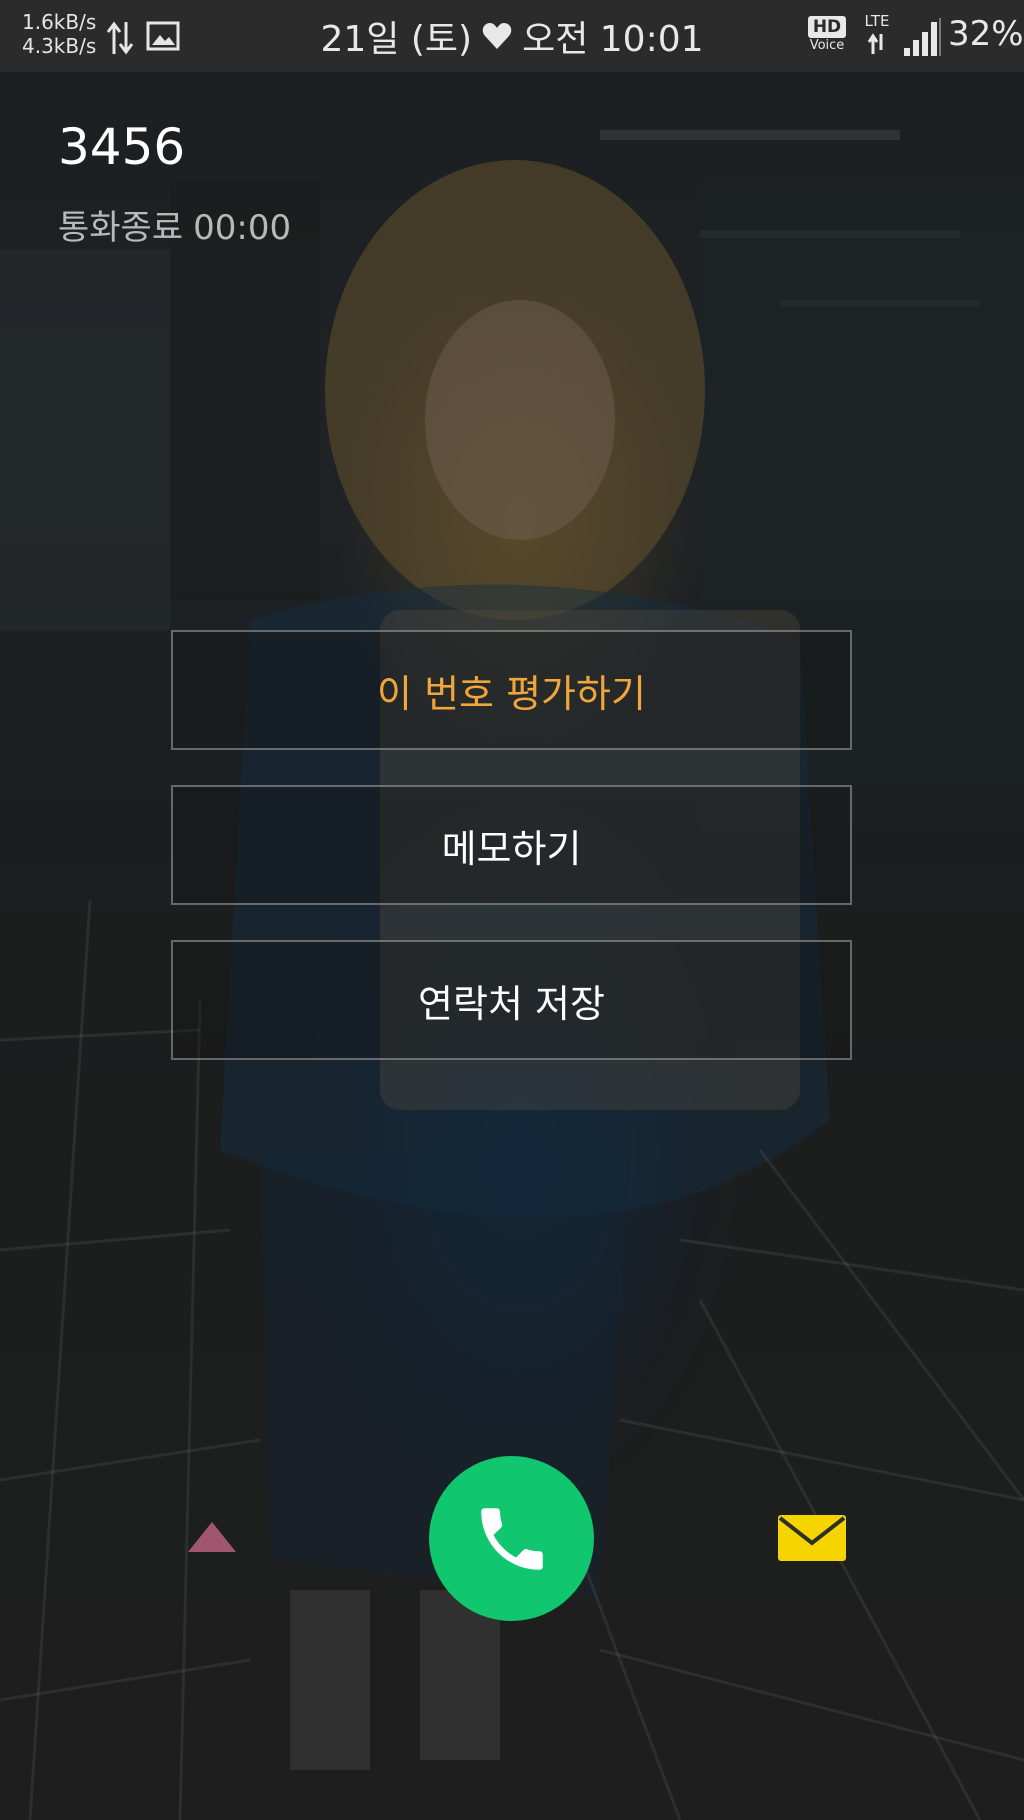 The height and width of the screenshot is (1820, 1024). I want to click on hd-label: HD, so click(827, 27).